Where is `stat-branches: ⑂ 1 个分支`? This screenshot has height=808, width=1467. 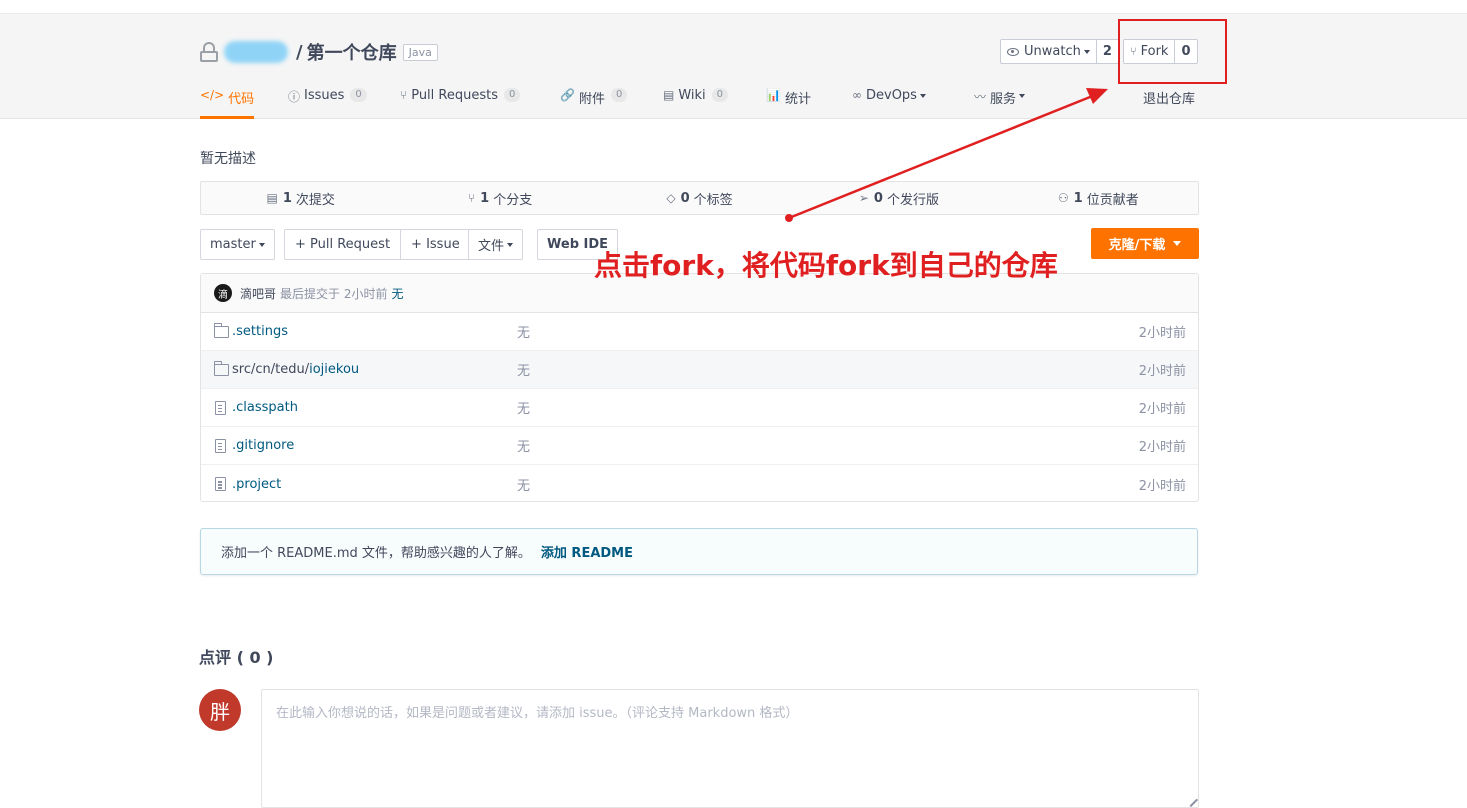 stat-branches: ⑂ 1 个分支 is located at coordinates (499, 198).